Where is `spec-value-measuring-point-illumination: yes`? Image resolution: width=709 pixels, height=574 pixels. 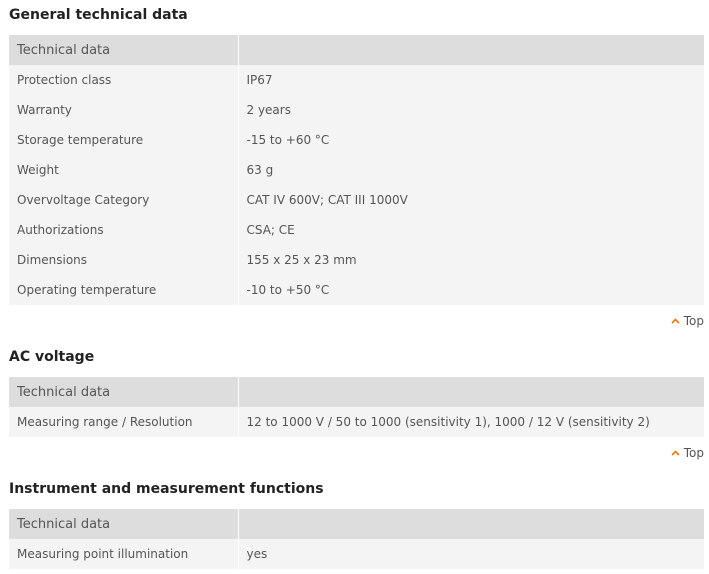
spec-value-measuring-point-illumination: yes is located at coordinates (471, 554).